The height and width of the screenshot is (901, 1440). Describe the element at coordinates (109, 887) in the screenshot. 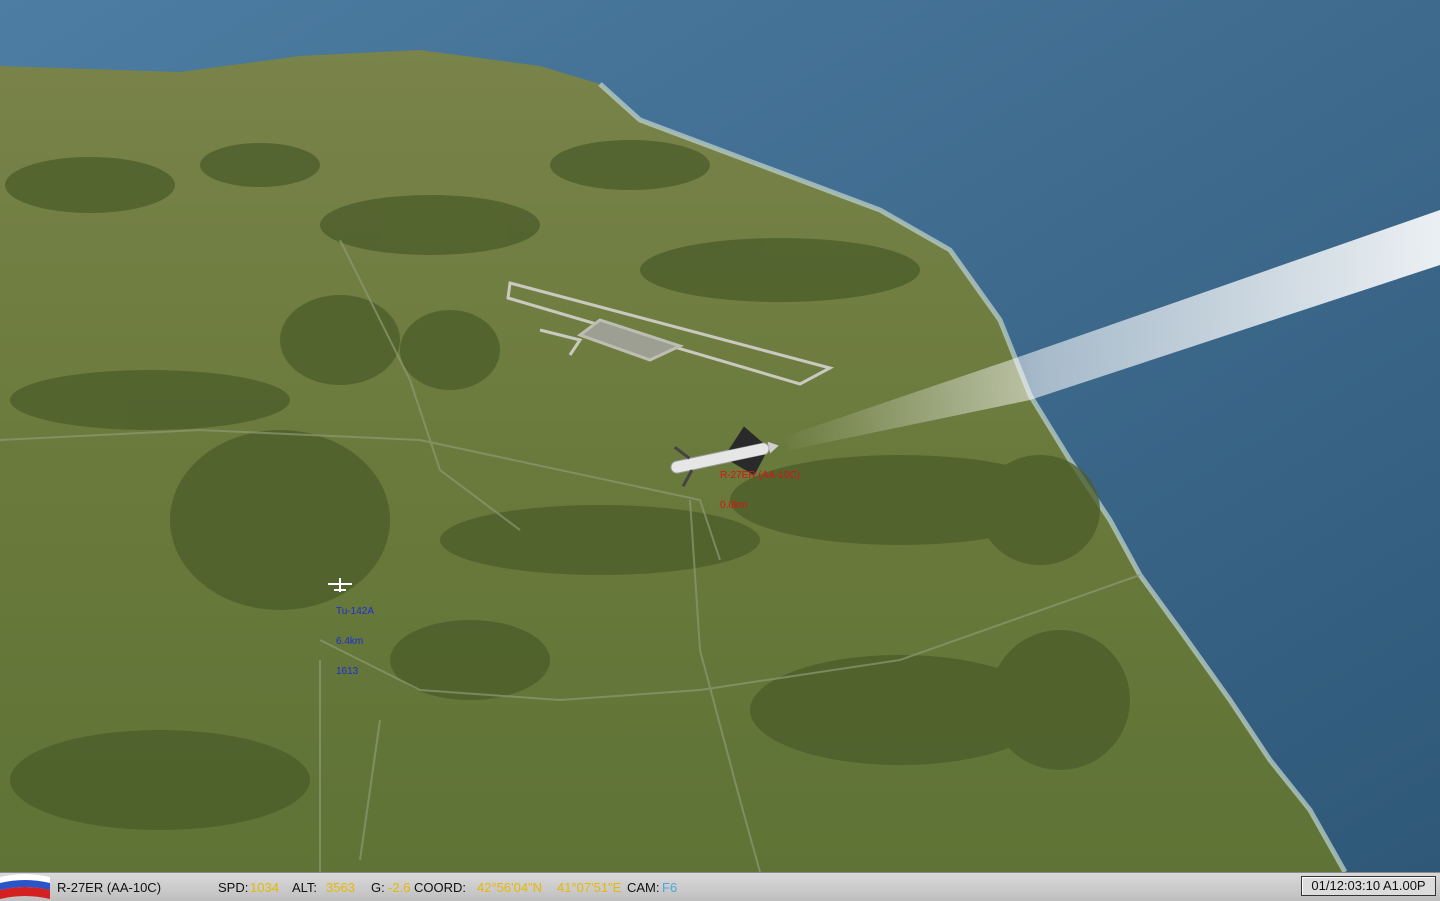

I see `object-name: R-27ER (AA-10C)` at that location.